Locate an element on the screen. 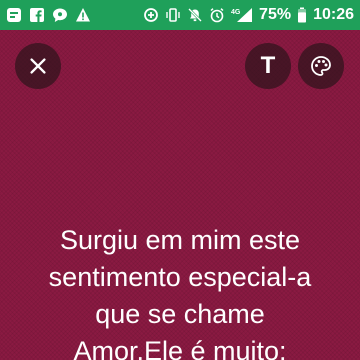 This screenshot has height=360, width=360. text-style-icon: T is located at coordinates (268, 65).